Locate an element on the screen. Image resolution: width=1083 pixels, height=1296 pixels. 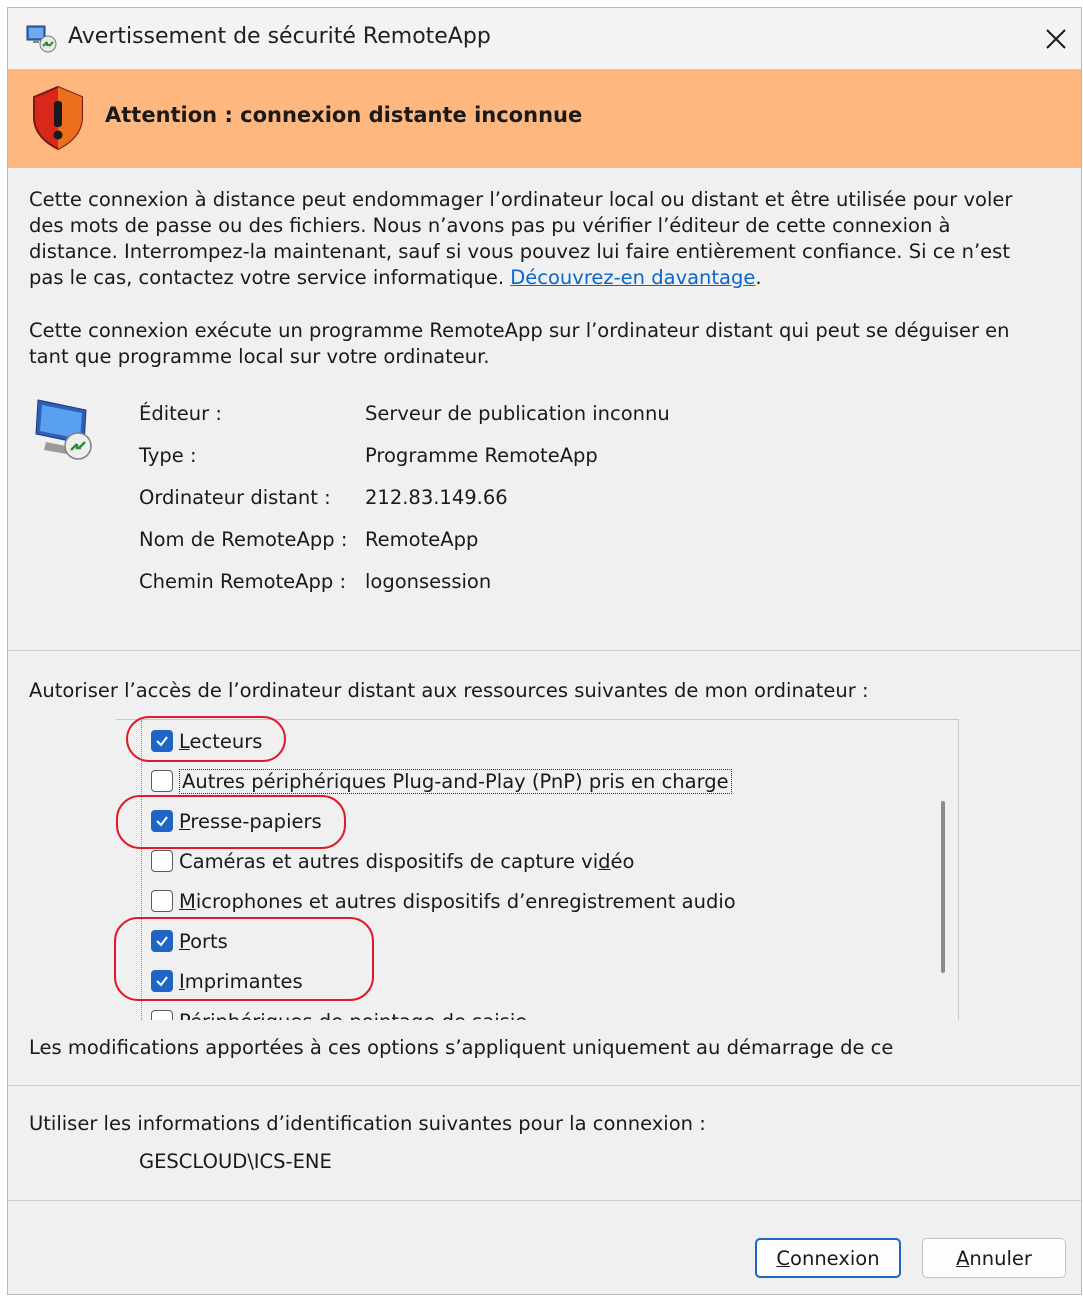
remote-computer-value: 212.83.149.66 is located at coordinates (436, 497).